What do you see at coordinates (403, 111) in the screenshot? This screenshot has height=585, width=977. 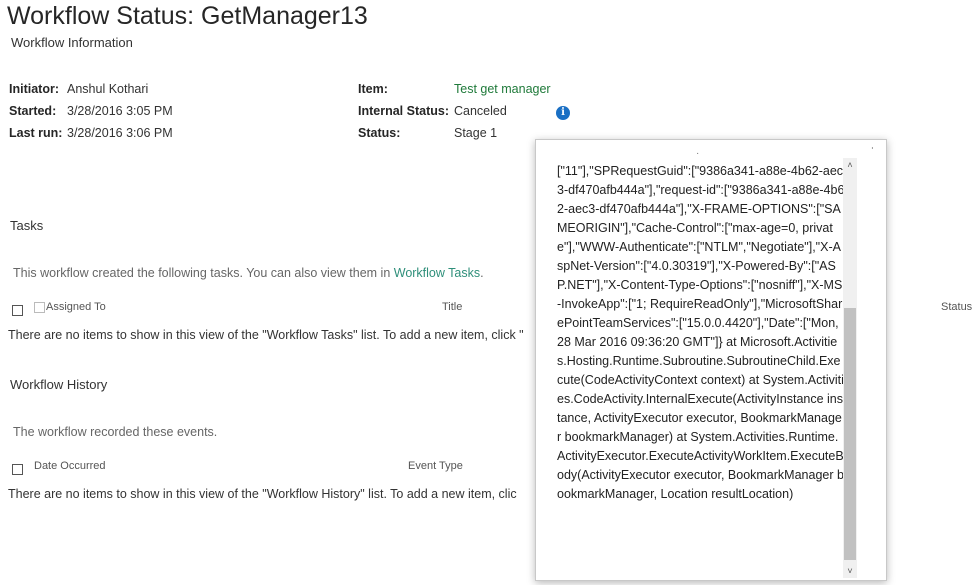 I see `internal-status-label: Internal Status:` at bounding box center [403, 111].